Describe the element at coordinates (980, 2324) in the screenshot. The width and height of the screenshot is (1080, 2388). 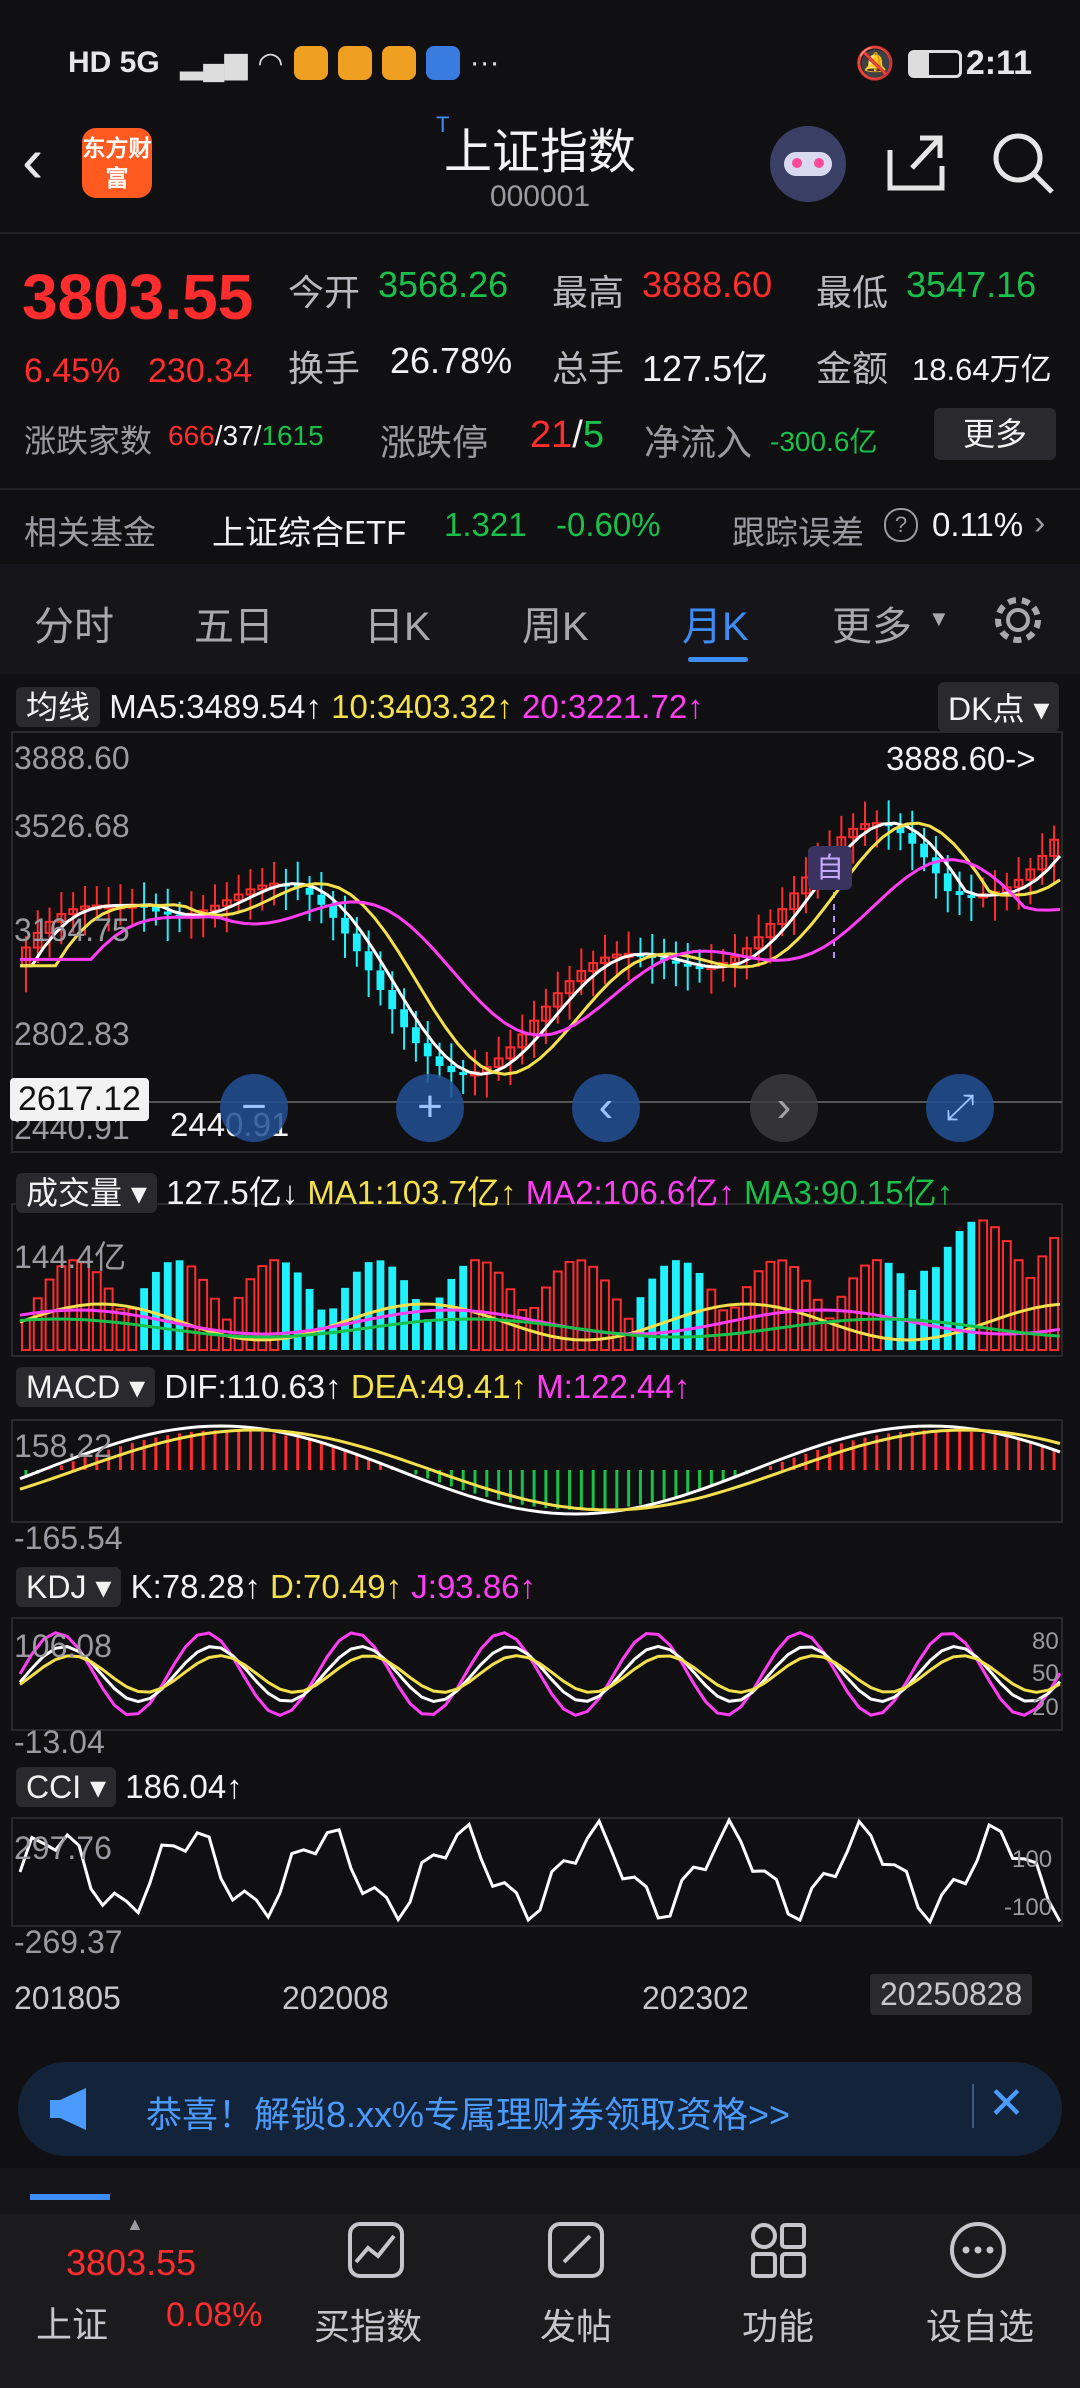
I see `nav-add-watchlist: 设自选` at that location.